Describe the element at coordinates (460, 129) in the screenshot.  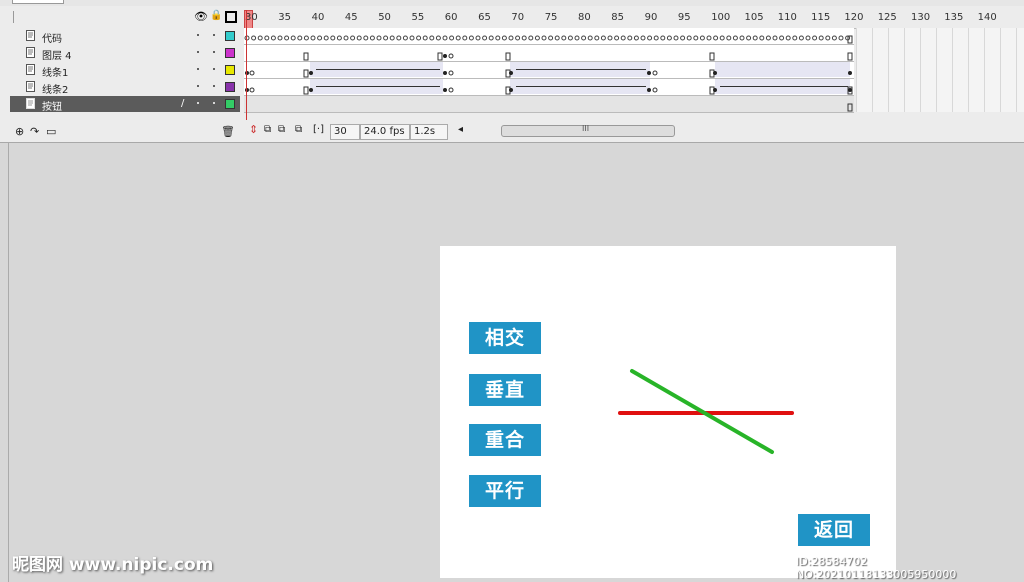
I see `scroll-left-icon: ◂` at that location.